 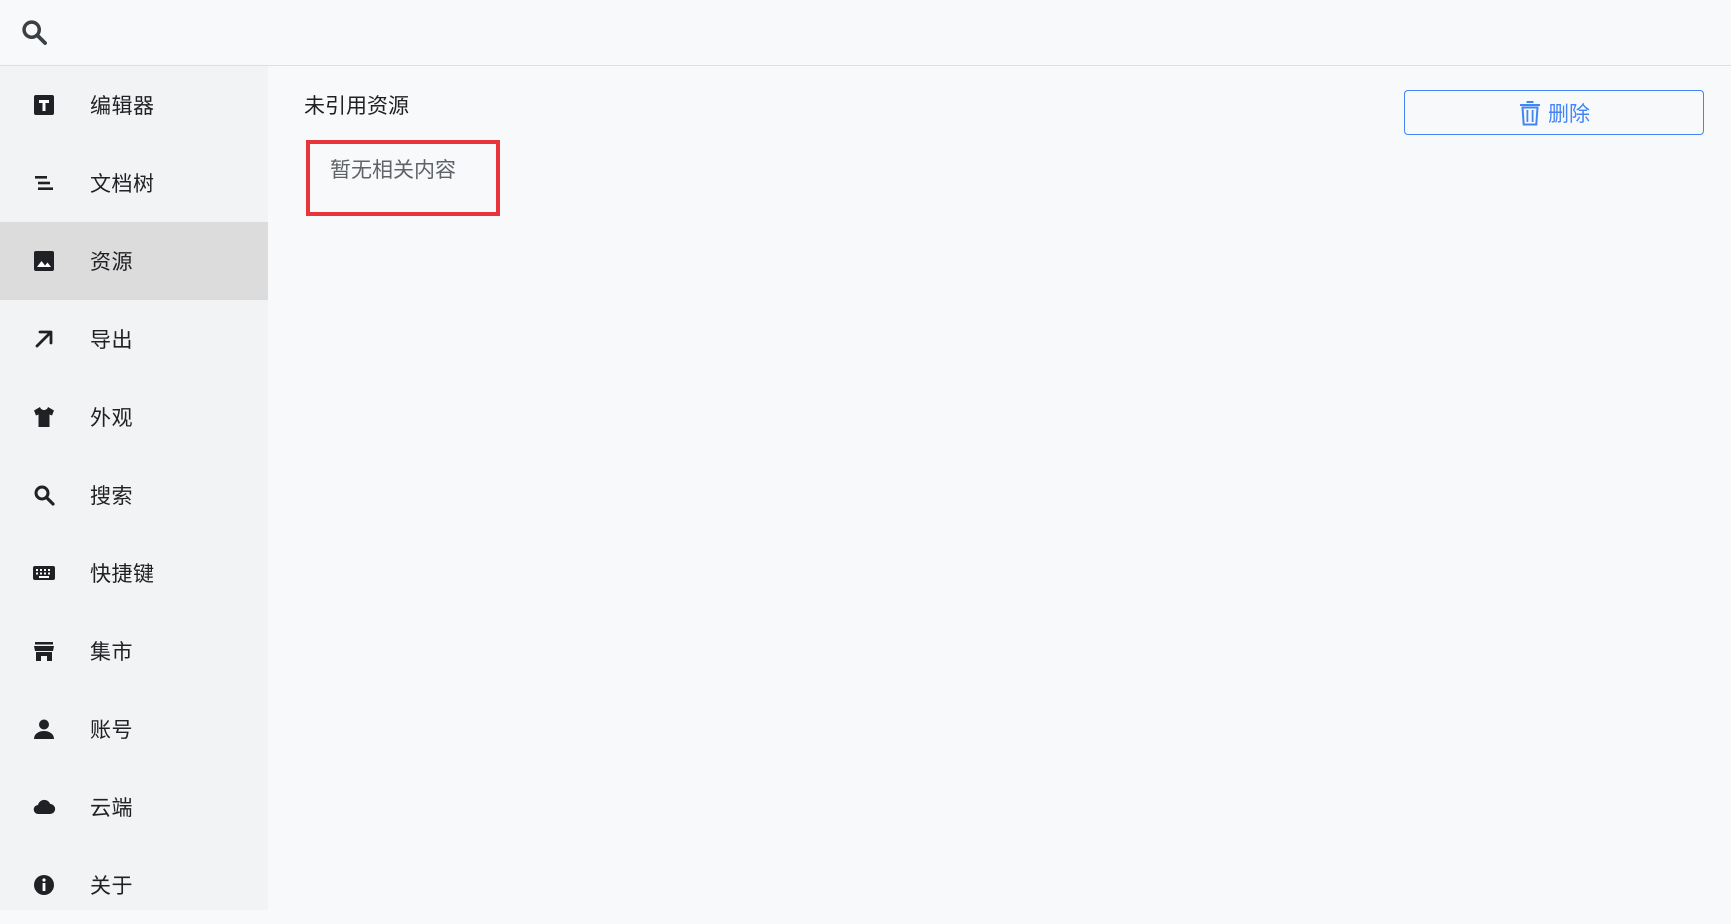 I want to click on sidebar-item-shortcuts: 快捷键, so click(x=134, y=573).